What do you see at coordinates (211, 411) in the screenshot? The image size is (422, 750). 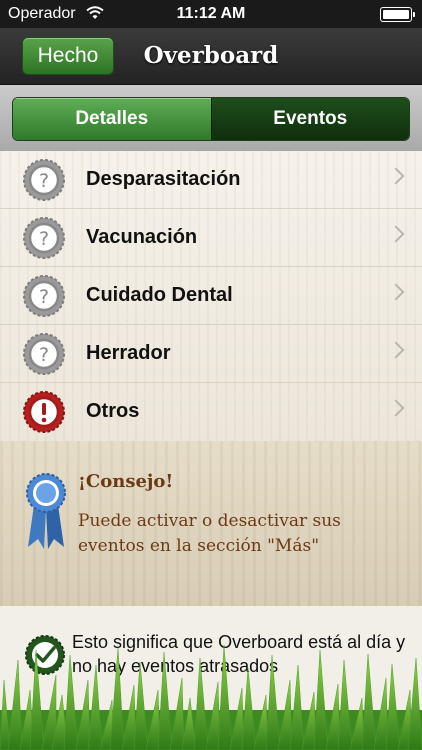 I see `list-item-others: Otros` at bounding box center [211, 411].